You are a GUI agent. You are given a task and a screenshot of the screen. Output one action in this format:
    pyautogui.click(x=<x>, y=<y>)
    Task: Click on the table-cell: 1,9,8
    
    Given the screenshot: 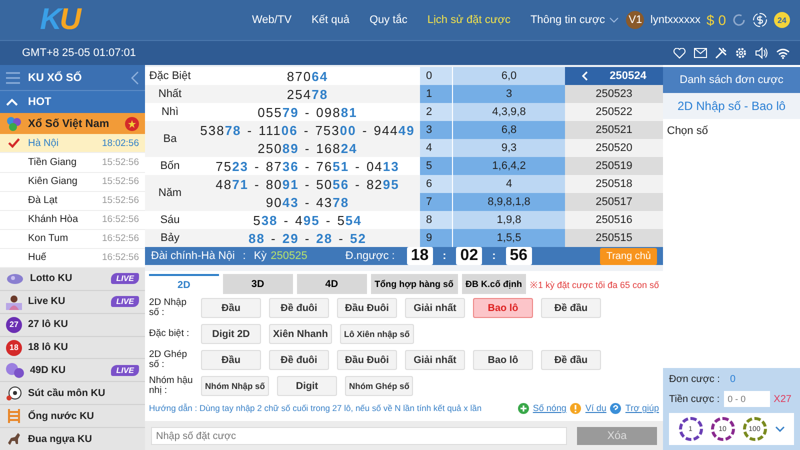 What is the action you would take?
    pyautogui.click(x=508, y=220)
    